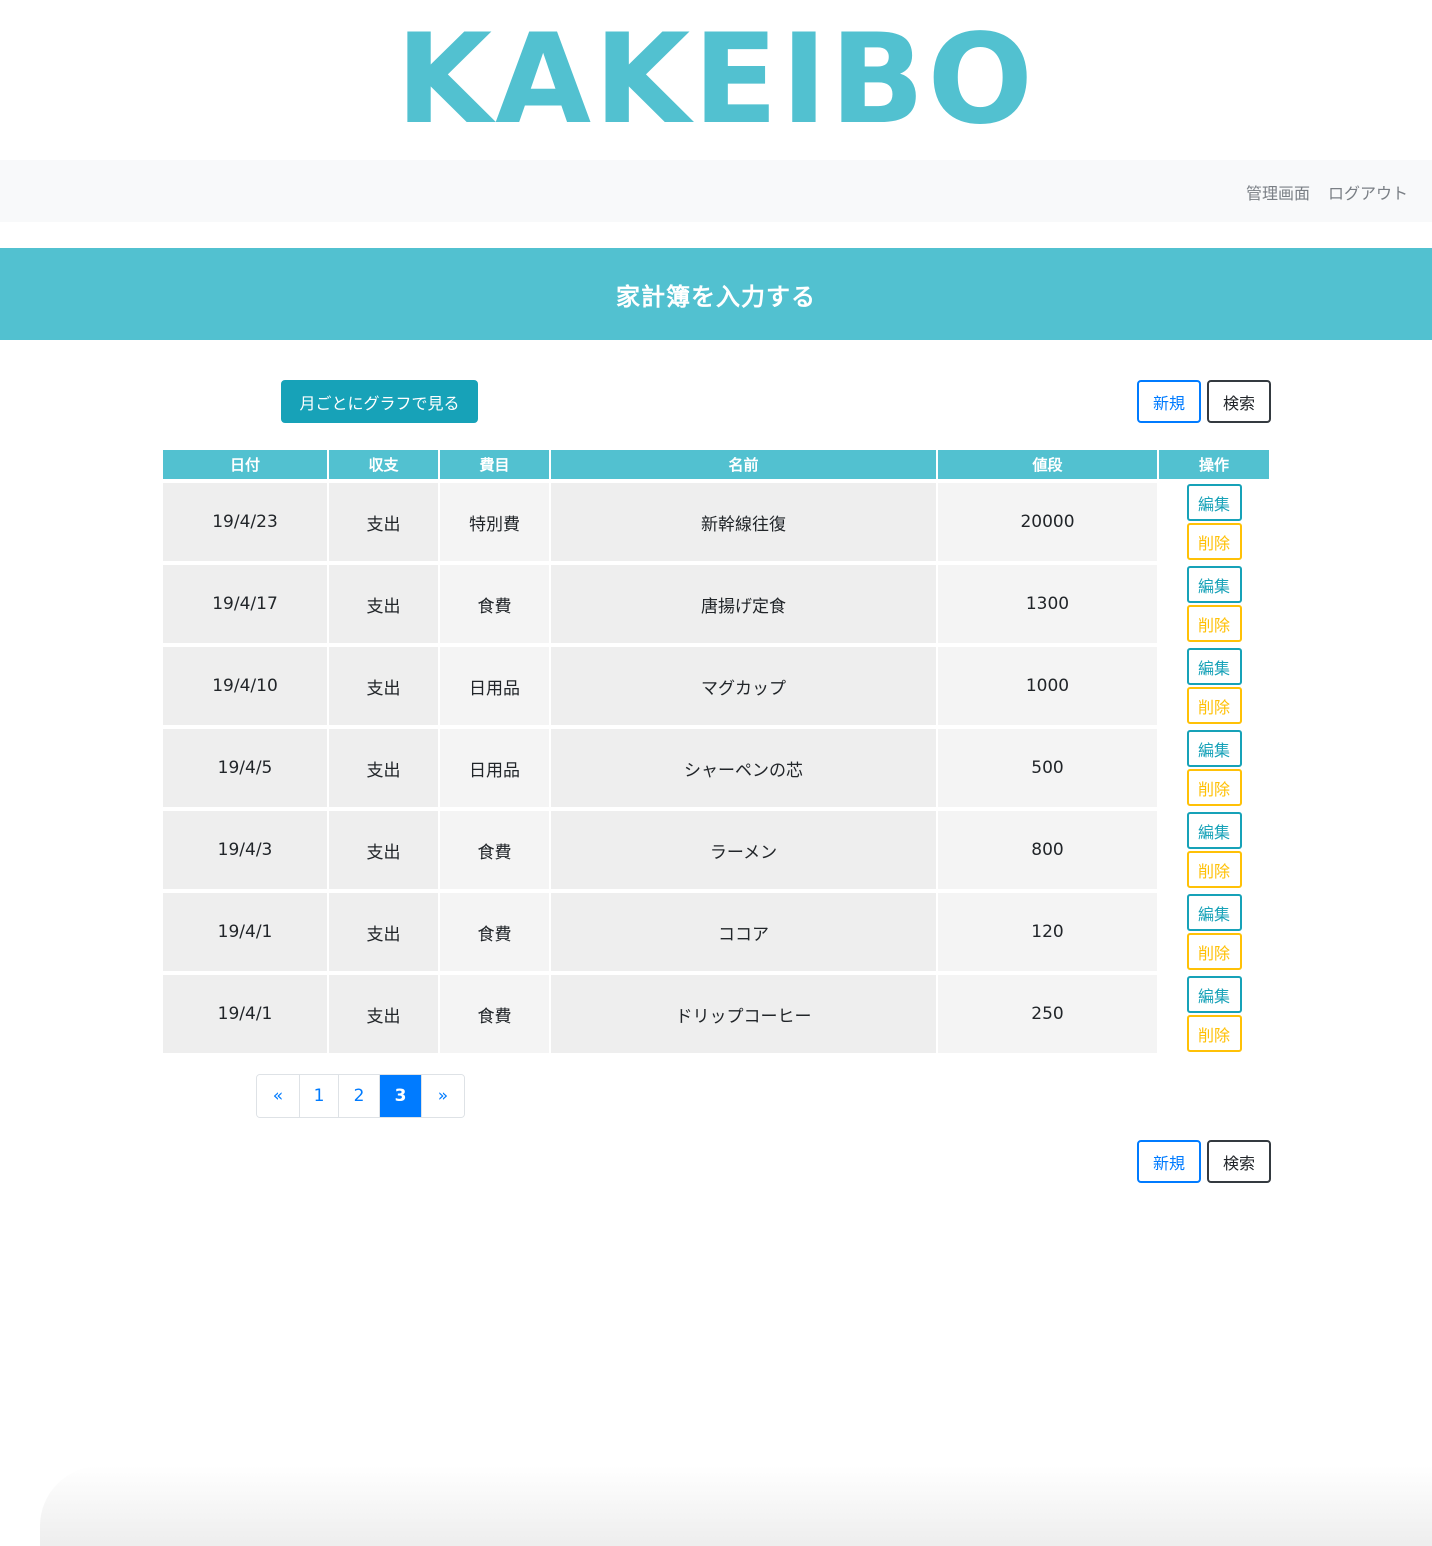 This screenshot has height=1546, width=1432. Describe the element at coordinates (245, 850) in the screenshot. I see `cell-date: 19/4/3` at that location.